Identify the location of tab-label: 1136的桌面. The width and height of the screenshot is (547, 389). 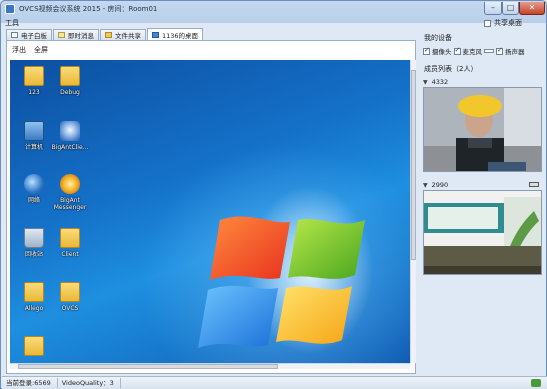
(180, 35).